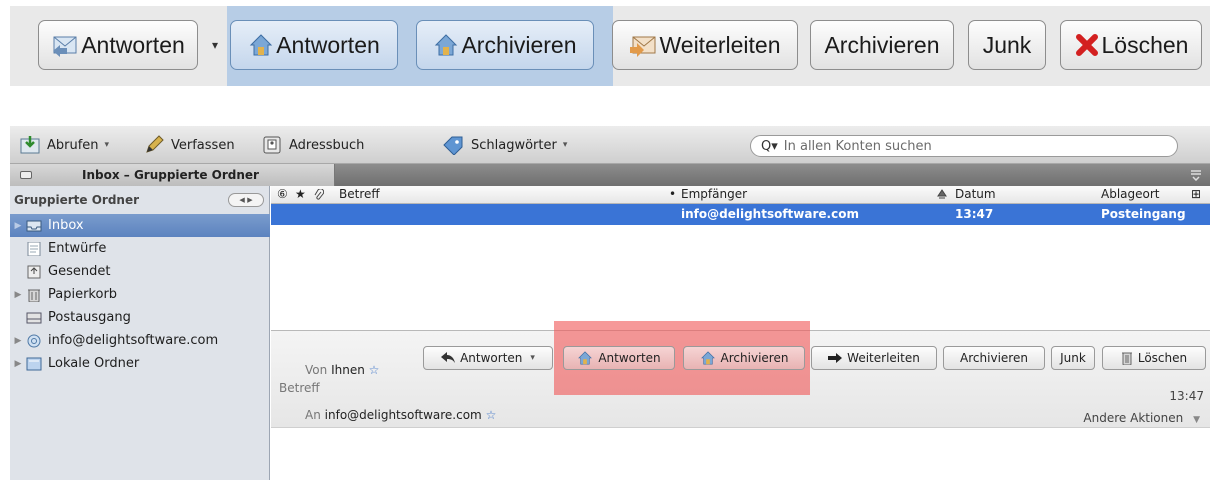 The image size is (1216, 480). What do you see at coordinates (89, 317) in the screenshot?
I see `folder-label: Postausgang` at bounding box center [89, 317].